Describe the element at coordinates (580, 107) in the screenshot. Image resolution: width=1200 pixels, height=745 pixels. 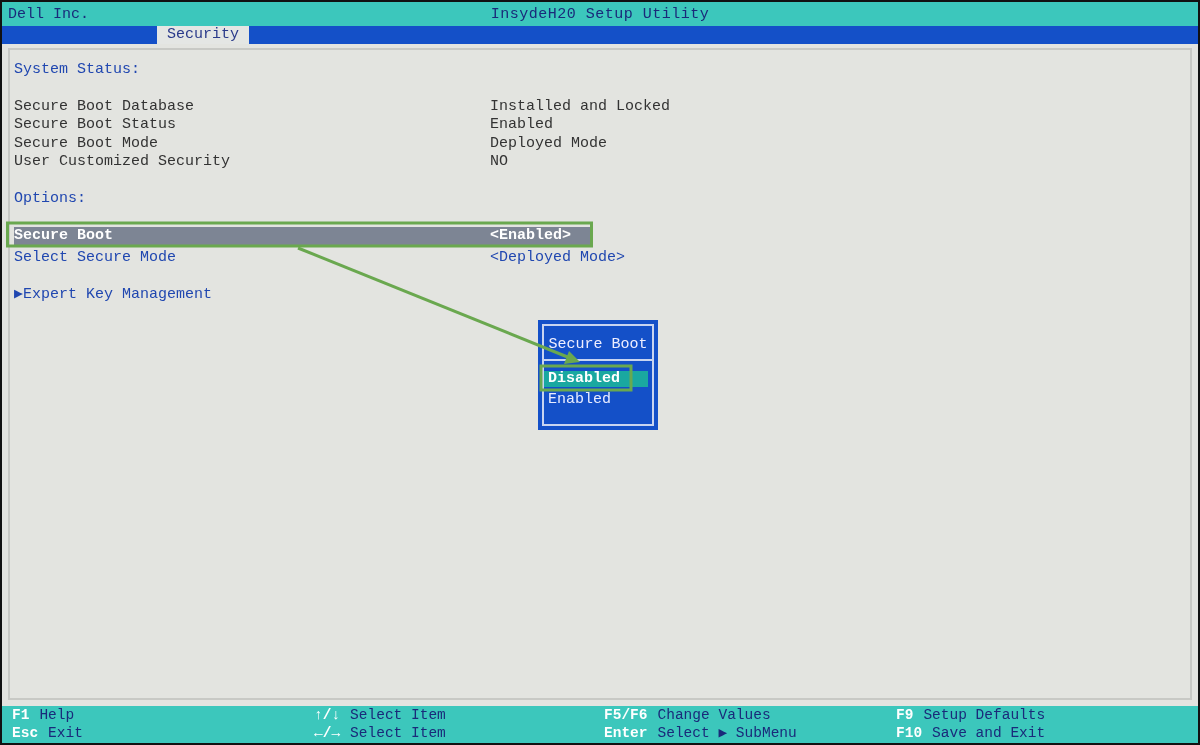
I see `status-value: Installed and Locked` at that location.